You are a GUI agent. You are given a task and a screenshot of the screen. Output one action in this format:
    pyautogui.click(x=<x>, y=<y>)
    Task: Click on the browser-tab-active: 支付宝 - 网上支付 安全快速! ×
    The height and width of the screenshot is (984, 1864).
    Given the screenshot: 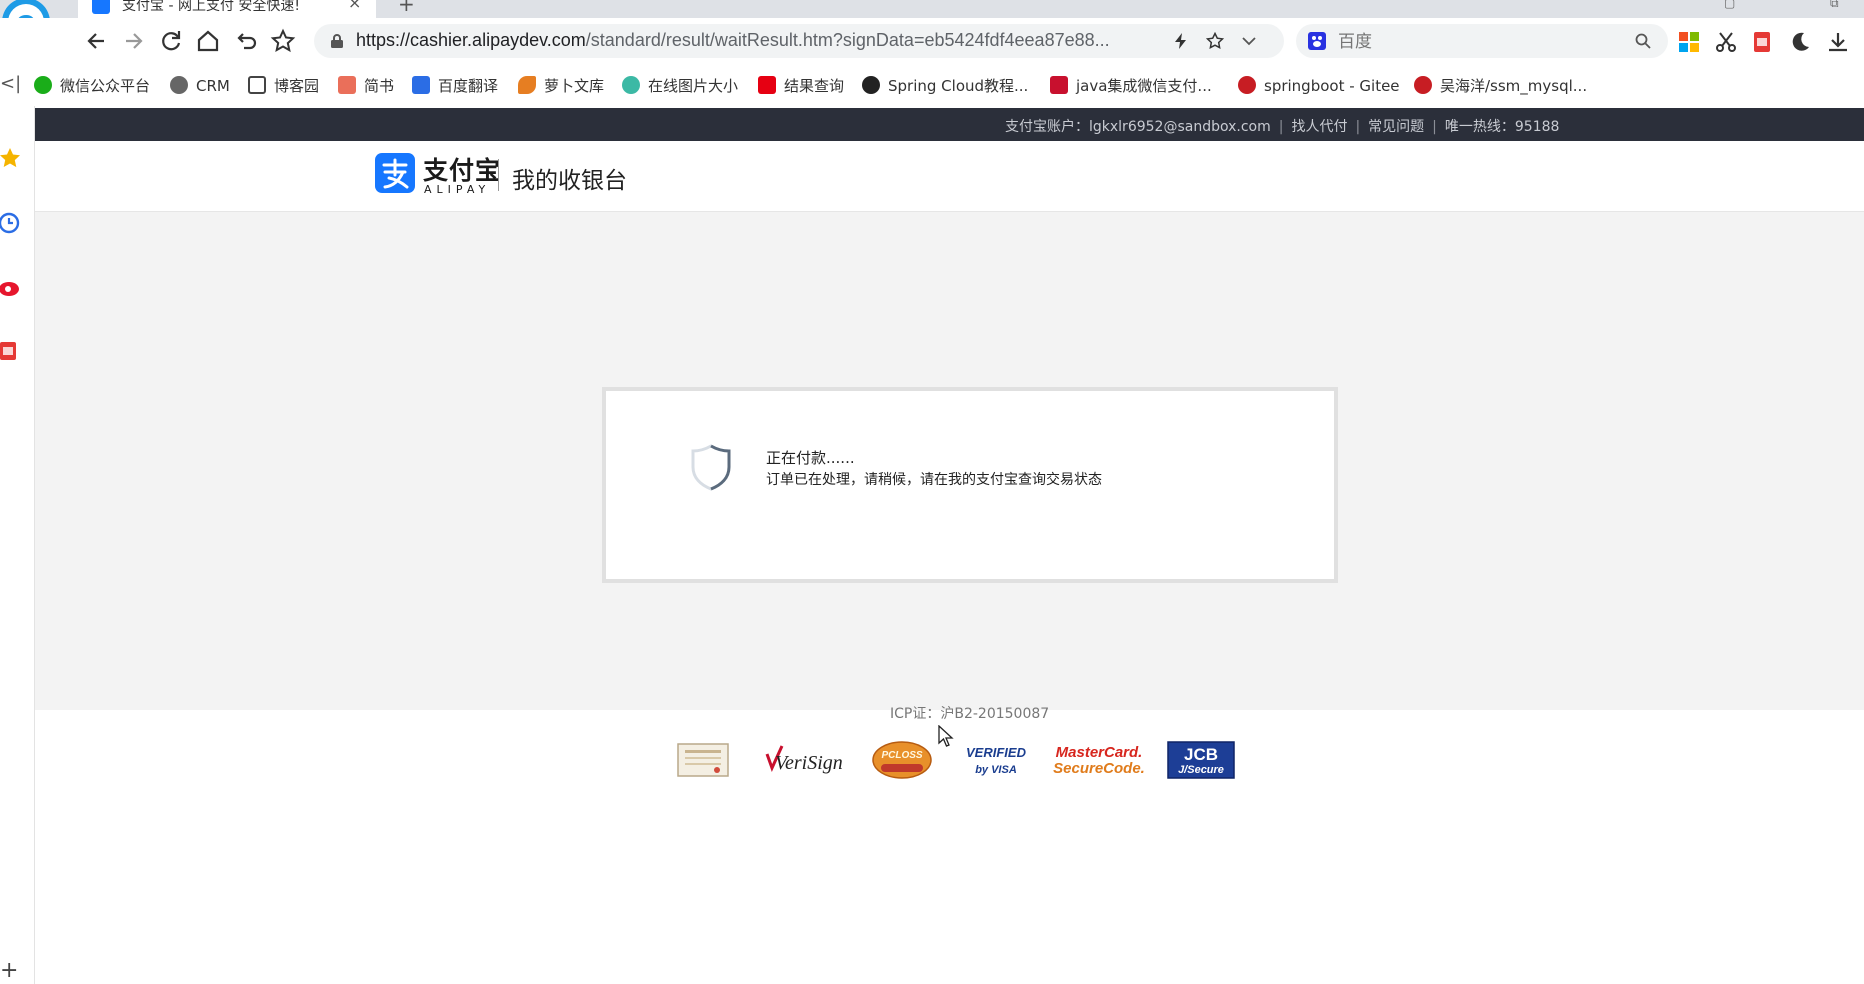 What is the action you would take?
    pyautogui.click(x=227, y=9)
    